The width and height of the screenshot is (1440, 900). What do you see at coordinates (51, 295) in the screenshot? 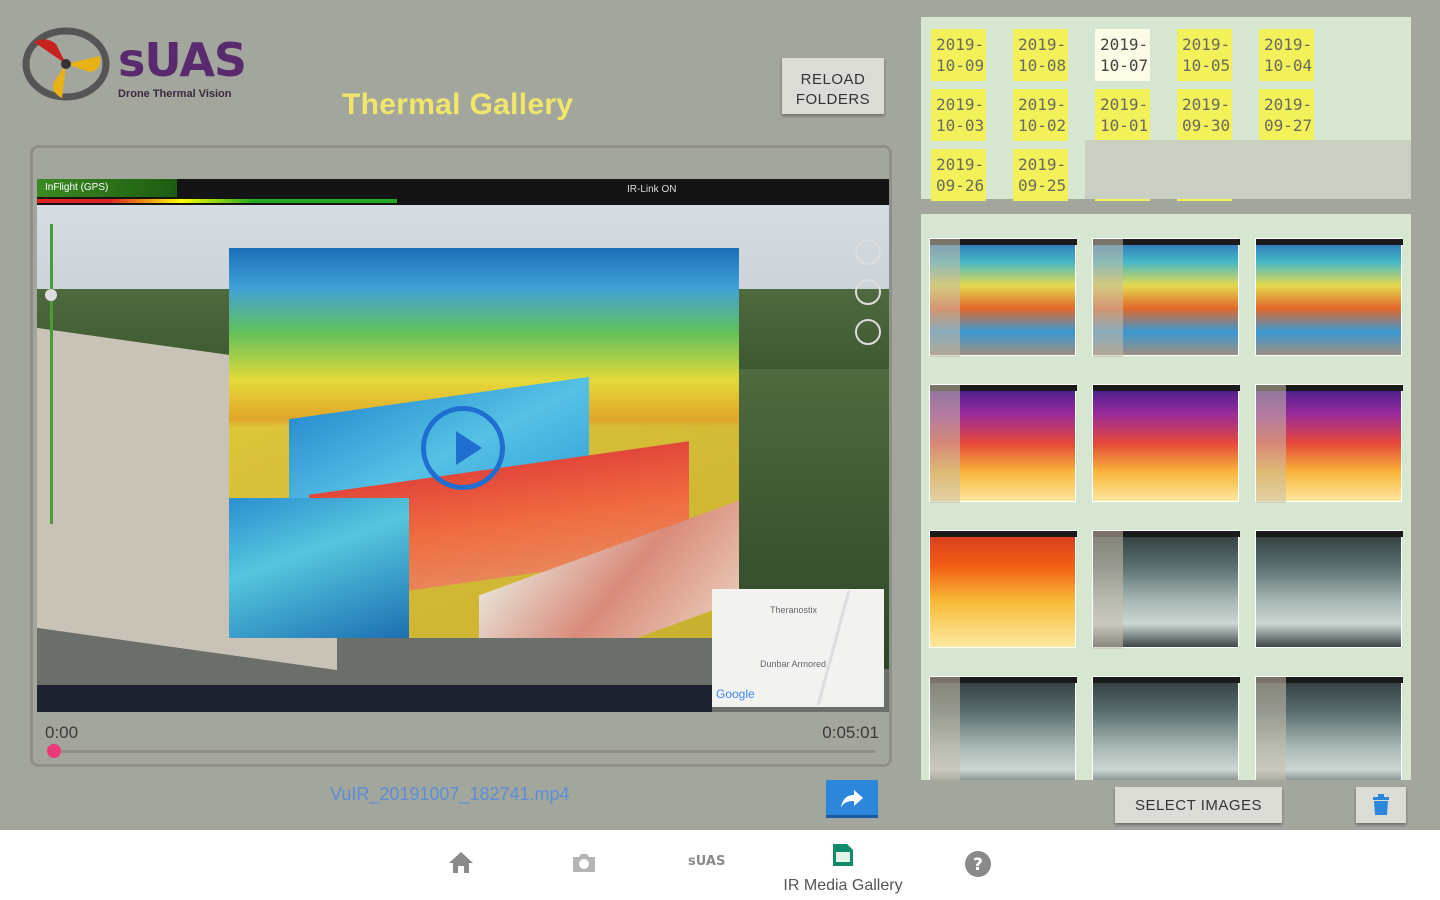
I see `gimbal-slider-knob` at bounding box center [51, 295].